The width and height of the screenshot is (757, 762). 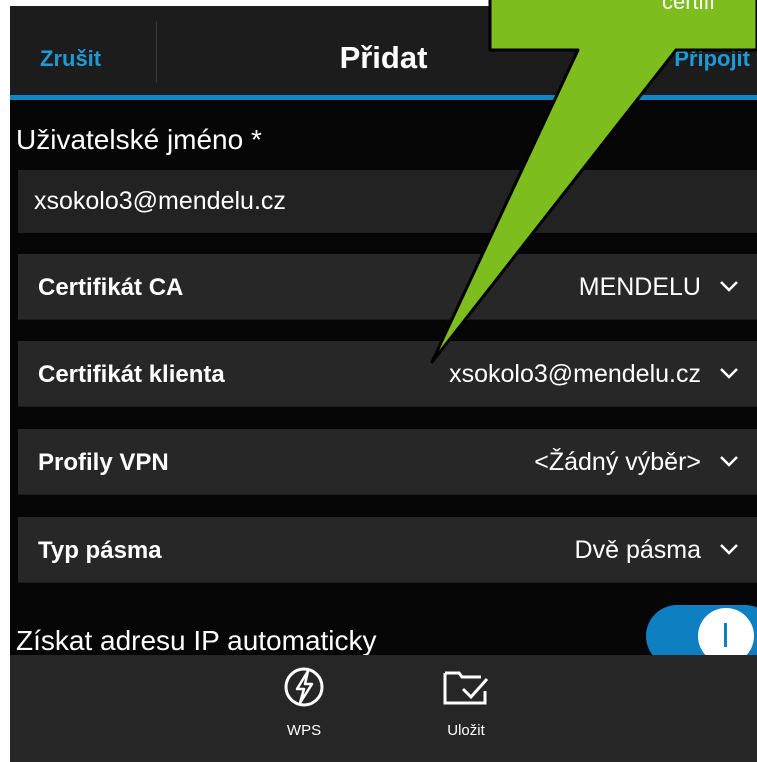 What do you see at coordinates (383, 51) in the screenshot?
I see `title-bar: Zrušit Přidat Připojit` at bounding box center [383, 51].